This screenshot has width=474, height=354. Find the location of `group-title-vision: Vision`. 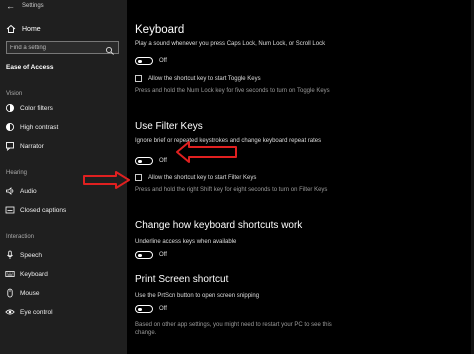

group-title-vision: Vision is located at coordinates (14, 94).